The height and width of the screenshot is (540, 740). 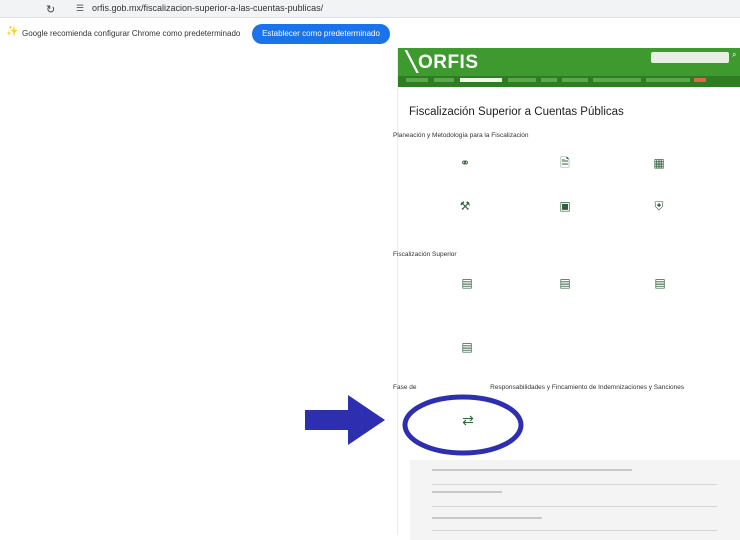 I want to click on annotation-ellipse, so click(x=463, y=425).